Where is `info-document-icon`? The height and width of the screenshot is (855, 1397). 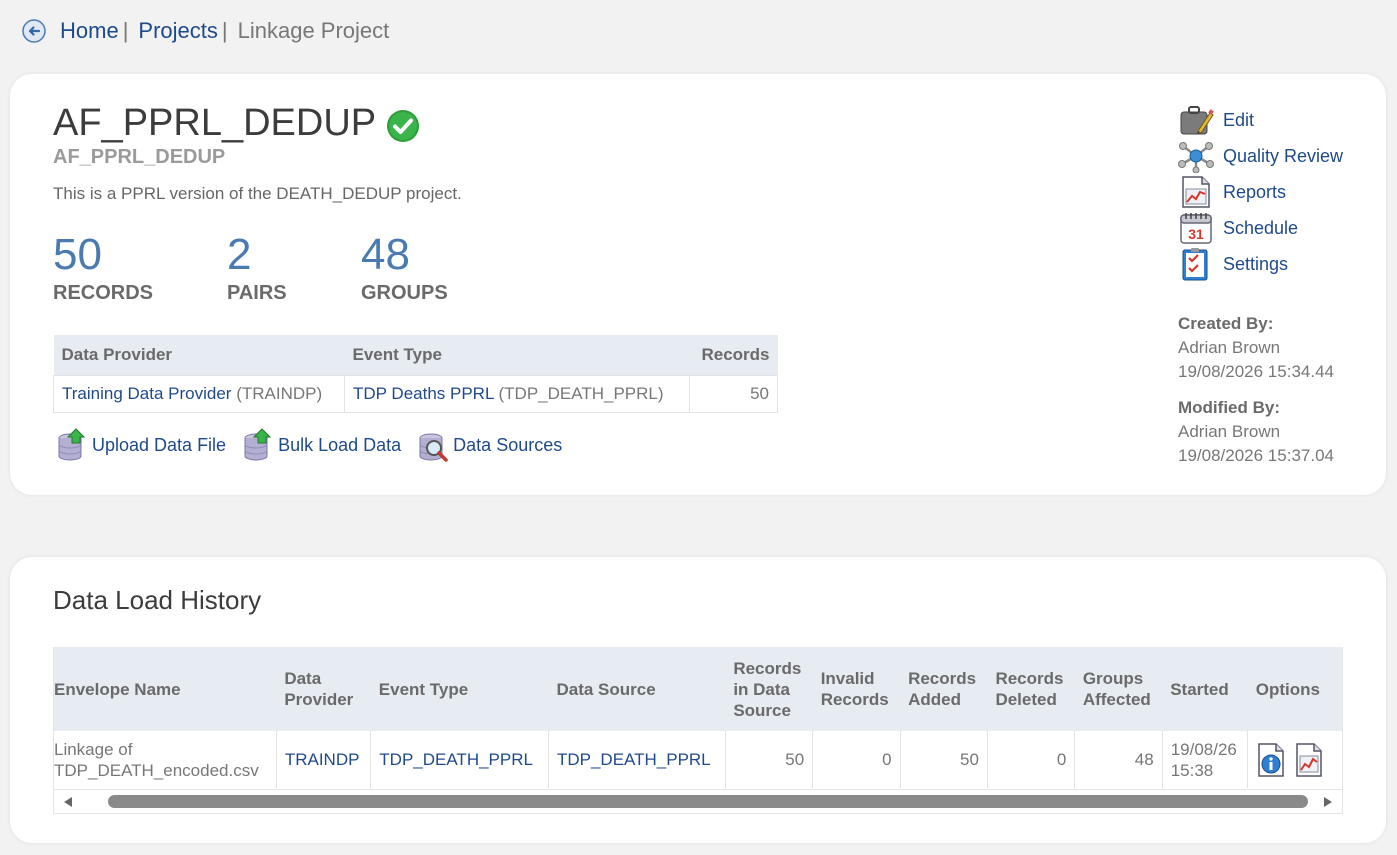
info-document-icon is located at coordinates (1271, 760).